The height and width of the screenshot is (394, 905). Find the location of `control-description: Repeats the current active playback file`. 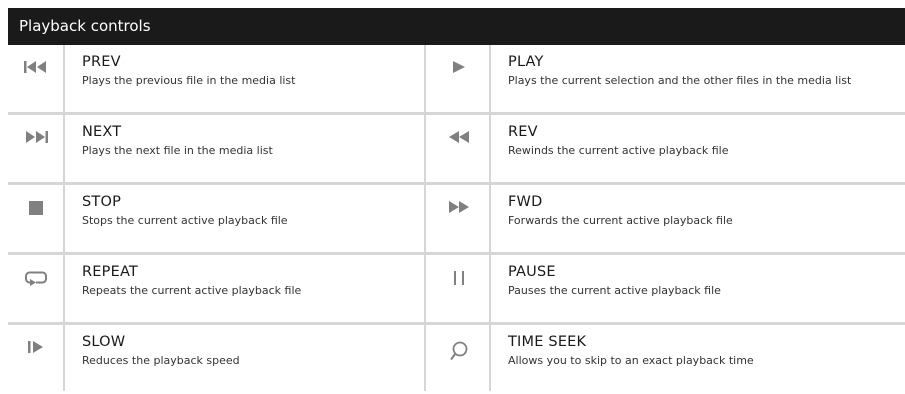

control-description: Repeats the current active playback file is located at coordinates (192, 290).